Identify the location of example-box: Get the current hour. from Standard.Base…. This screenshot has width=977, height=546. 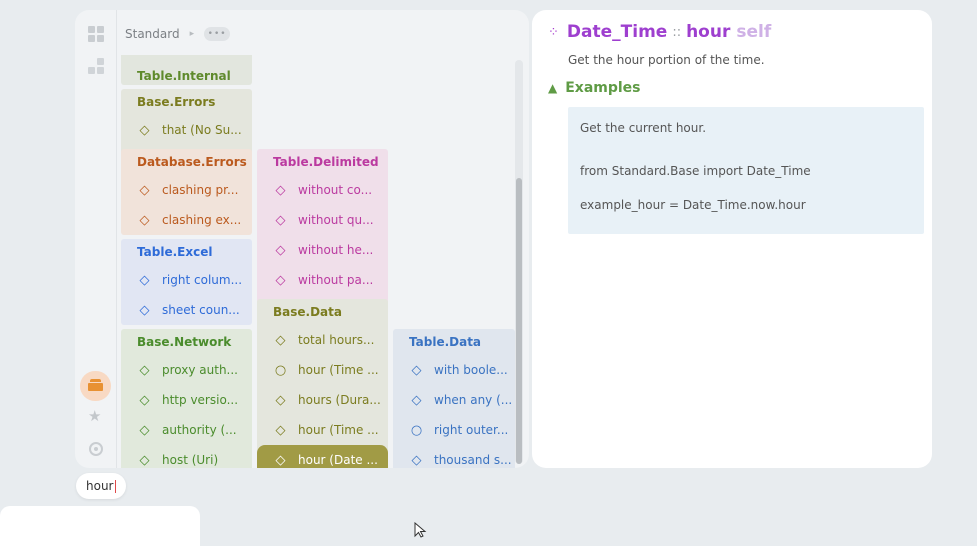
(746, 170).